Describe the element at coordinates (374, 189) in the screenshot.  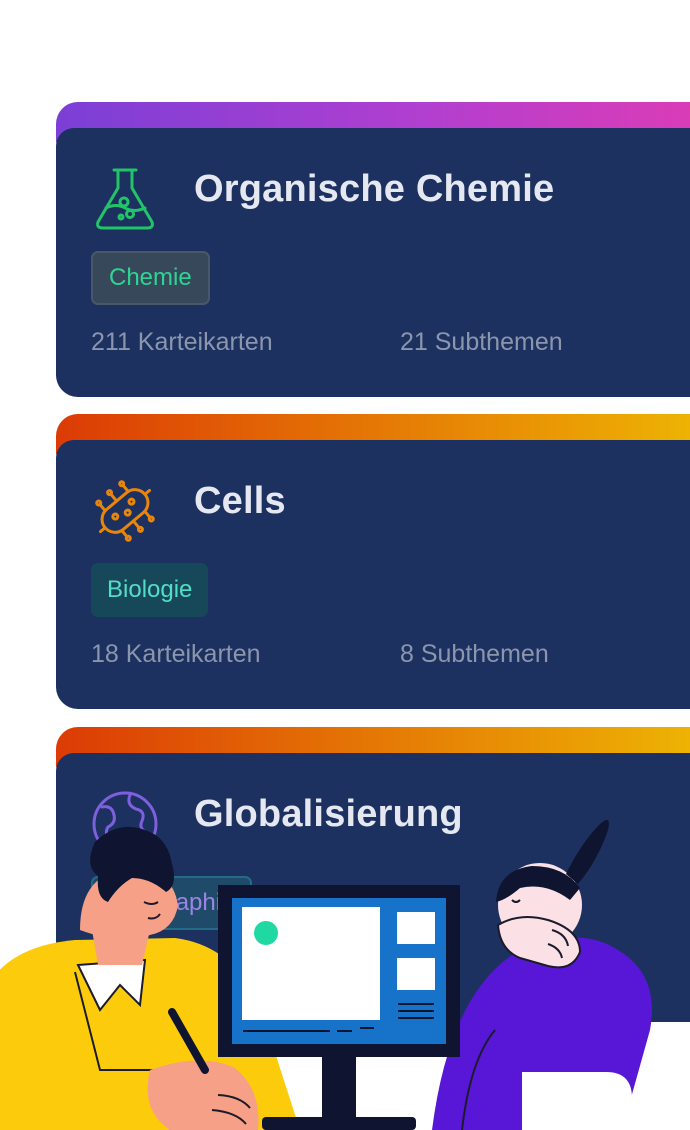
I see `card-title: Organische Chemie` at that location.